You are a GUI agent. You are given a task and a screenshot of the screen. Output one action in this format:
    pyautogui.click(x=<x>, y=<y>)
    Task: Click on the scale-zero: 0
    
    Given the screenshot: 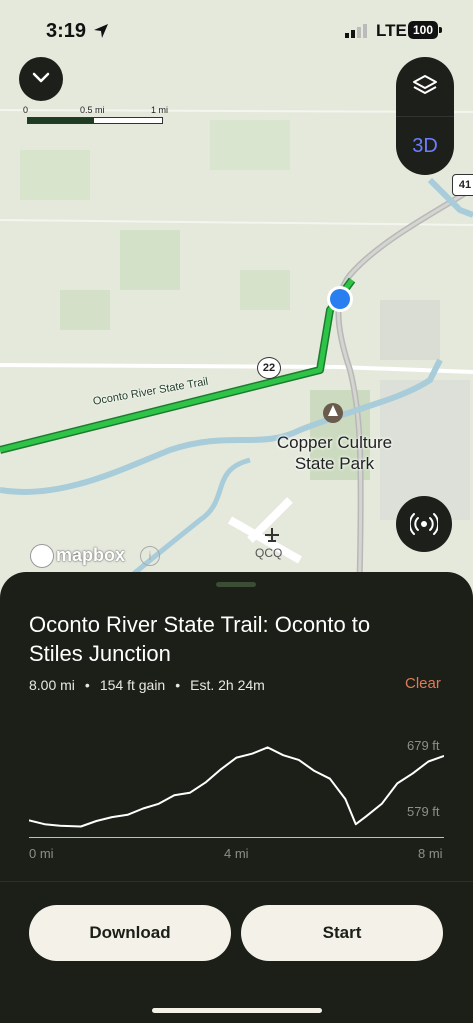 What is the action you would take?
    pyautogui.click(x=26, y=110)
    